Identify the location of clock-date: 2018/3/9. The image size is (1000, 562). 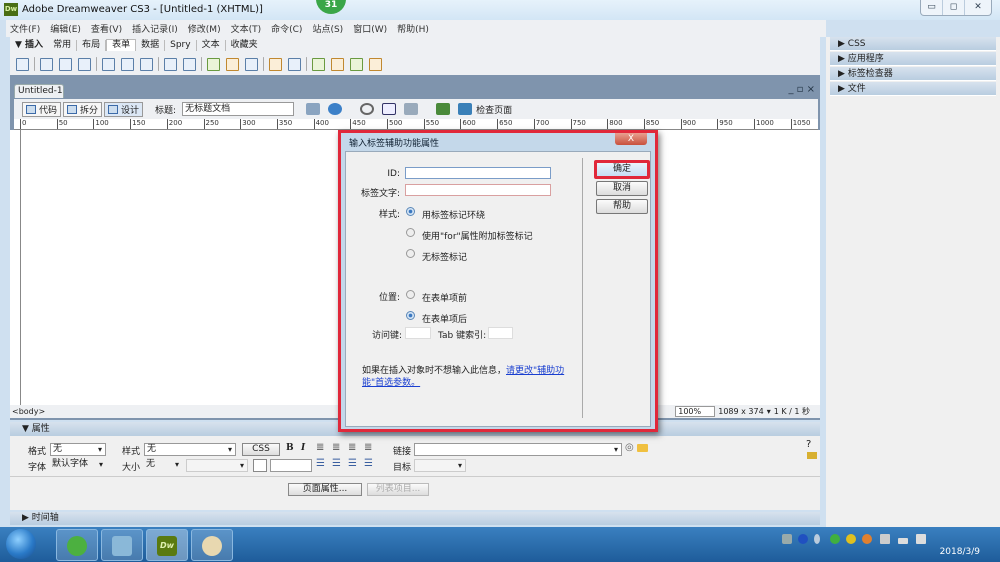
(960, 552).